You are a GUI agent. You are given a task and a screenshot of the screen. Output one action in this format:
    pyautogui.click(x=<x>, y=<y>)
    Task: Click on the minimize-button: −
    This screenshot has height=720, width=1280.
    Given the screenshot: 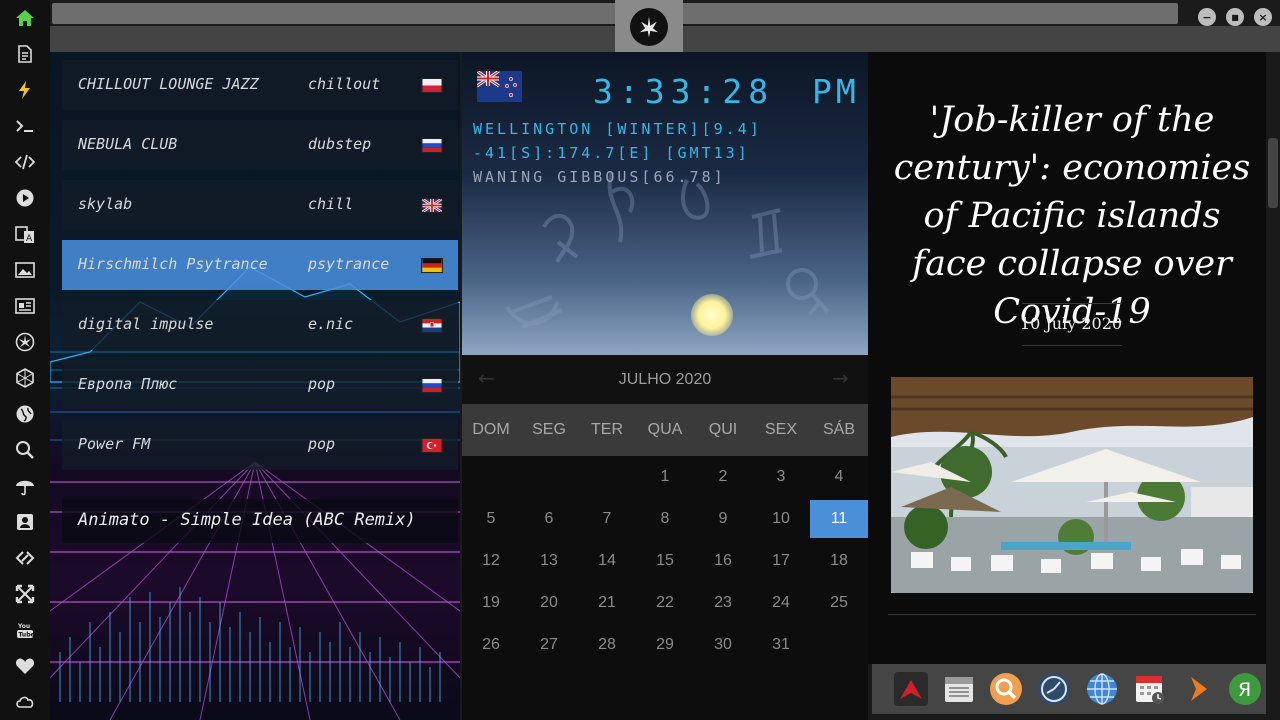 What is the action you would take?
    pyautogui.click(x=1207, y=17)
    